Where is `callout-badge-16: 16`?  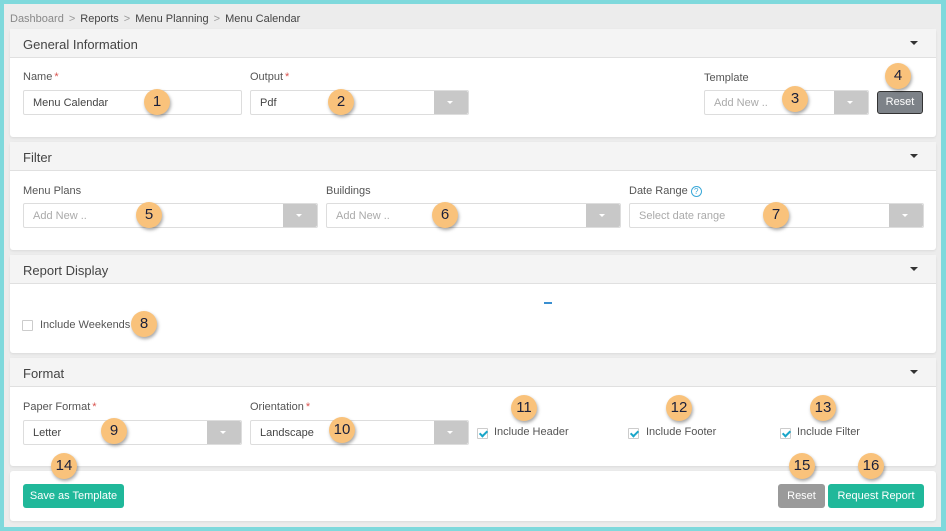 callout-badge-16: 16 is located at coordinates (871, 466).